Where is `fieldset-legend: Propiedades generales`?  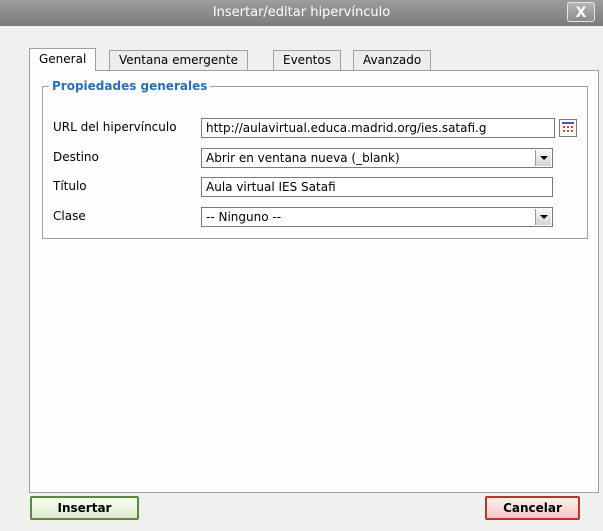
fieldset-legend: Propiedades generales is located at coordinates (130, 86).